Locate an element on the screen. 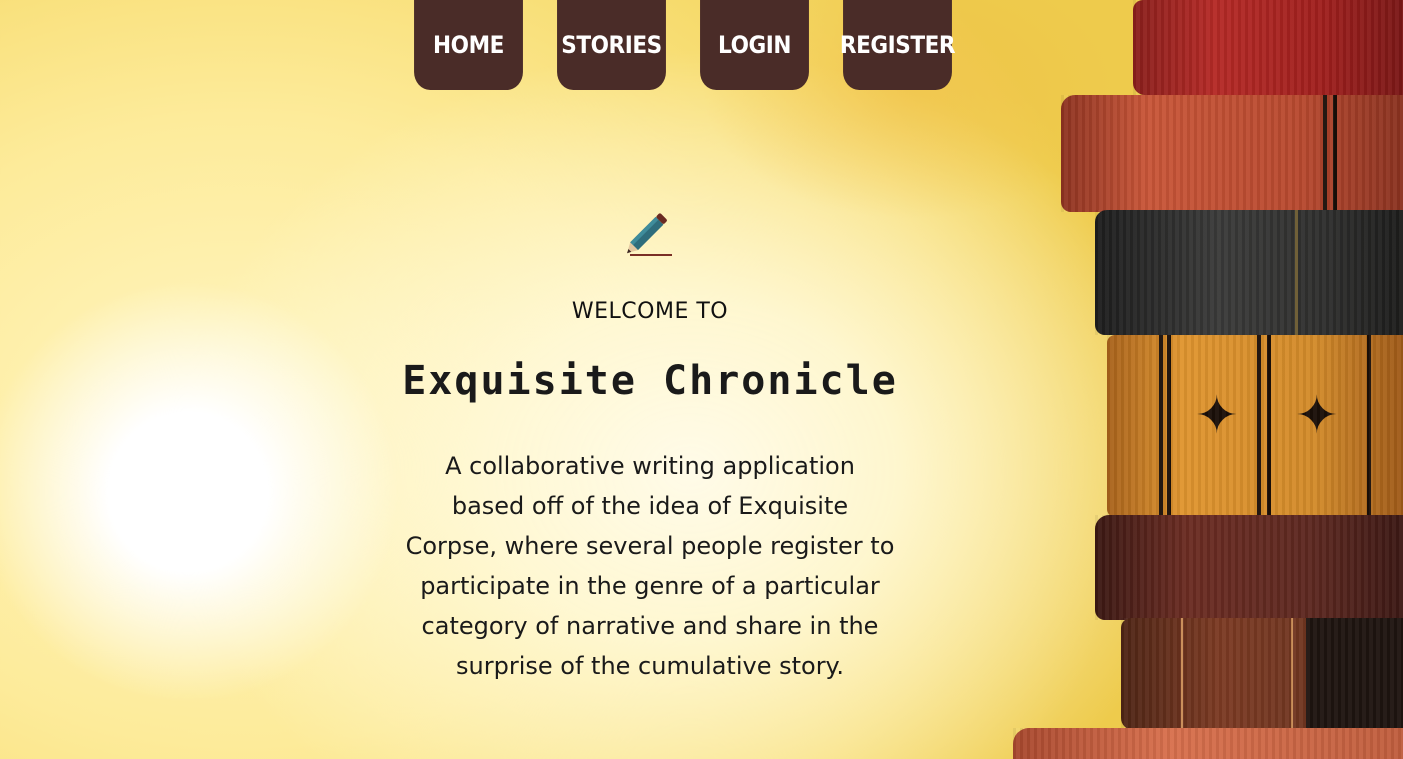  book-spine: ✦ ✦ is located at coordinates (1255, 426).